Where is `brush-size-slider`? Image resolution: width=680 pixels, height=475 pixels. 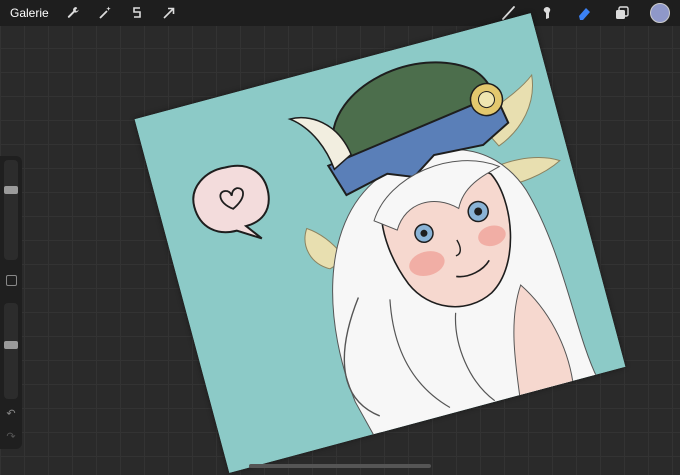 brush-size-slider is located at coordinates (11, 210).